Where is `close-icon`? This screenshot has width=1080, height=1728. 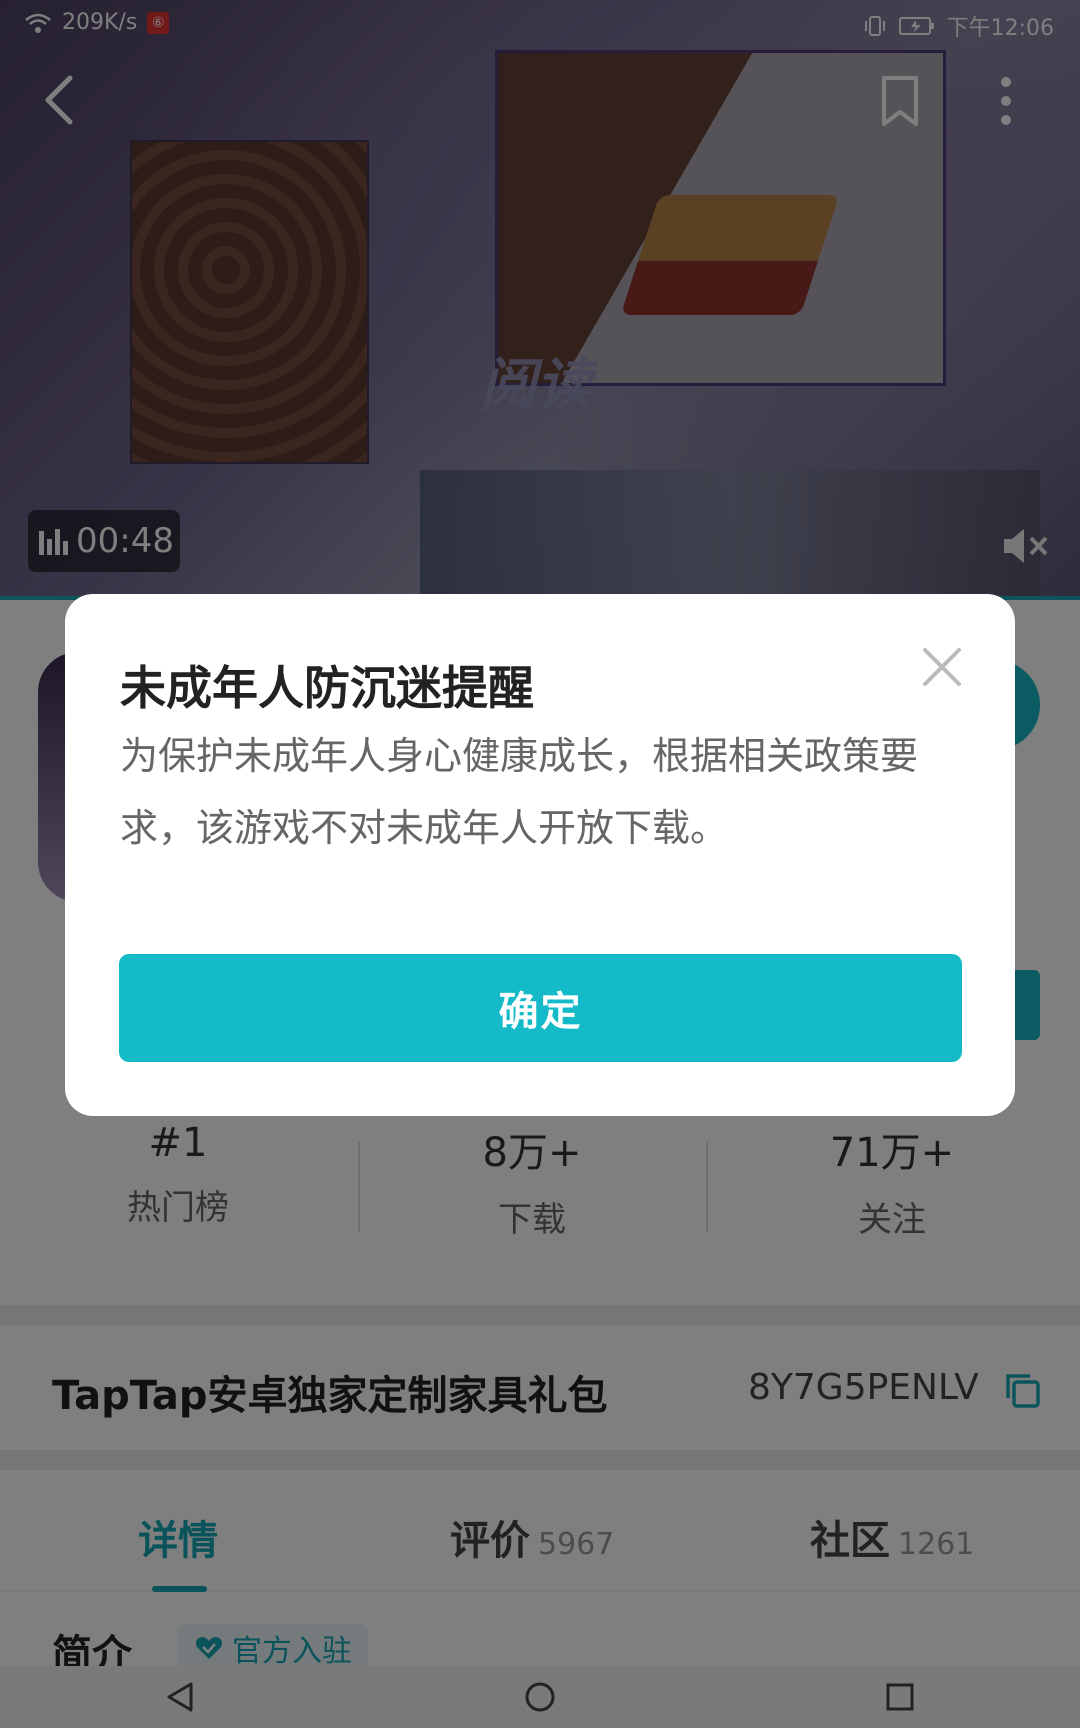 close-icon is located at coordinates (942, 667).